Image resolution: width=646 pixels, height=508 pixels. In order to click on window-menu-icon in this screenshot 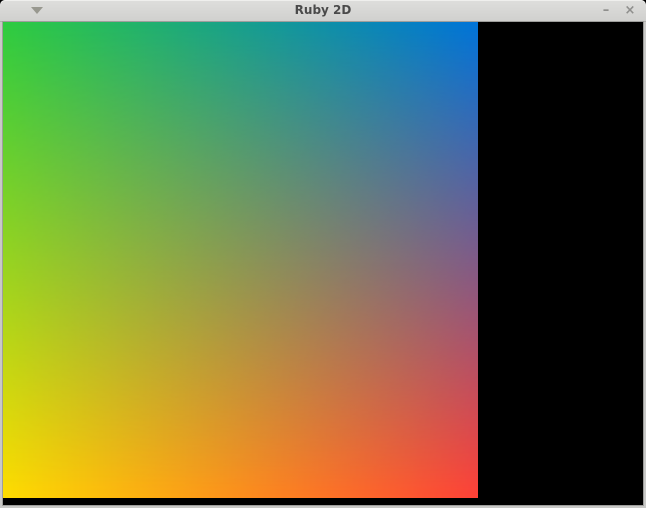, I will do `click(37, 10)`.